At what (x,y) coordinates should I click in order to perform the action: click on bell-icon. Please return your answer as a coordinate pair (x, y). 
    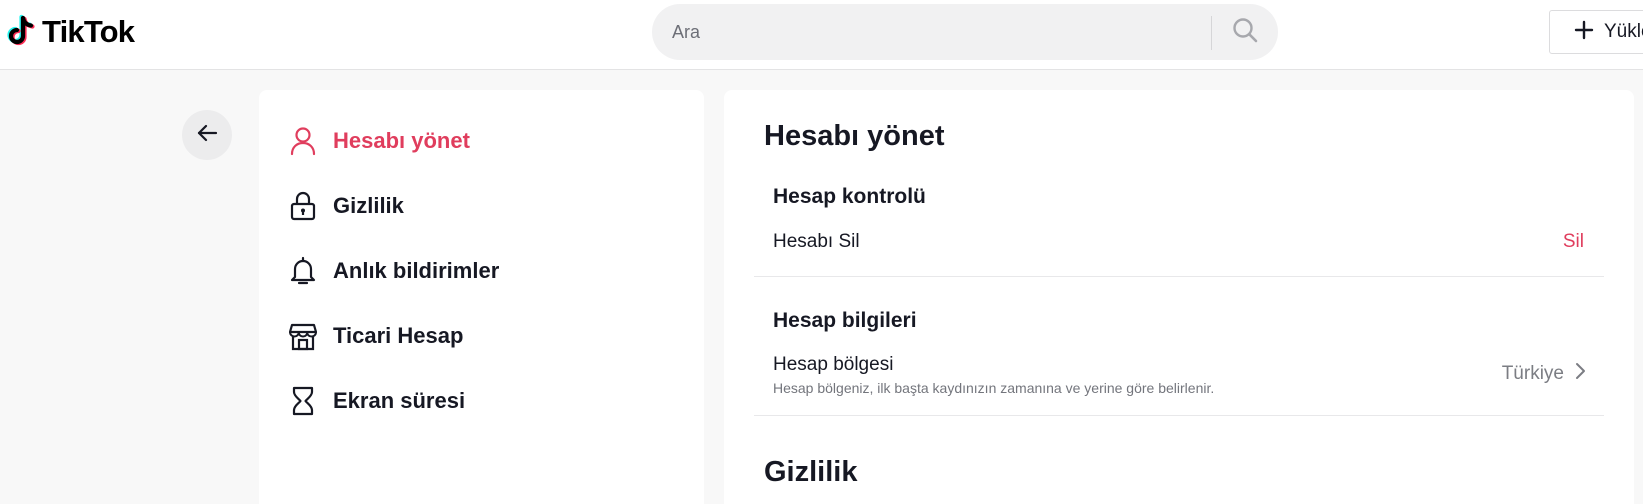
    Looking at the image, I should click on (303, 271).